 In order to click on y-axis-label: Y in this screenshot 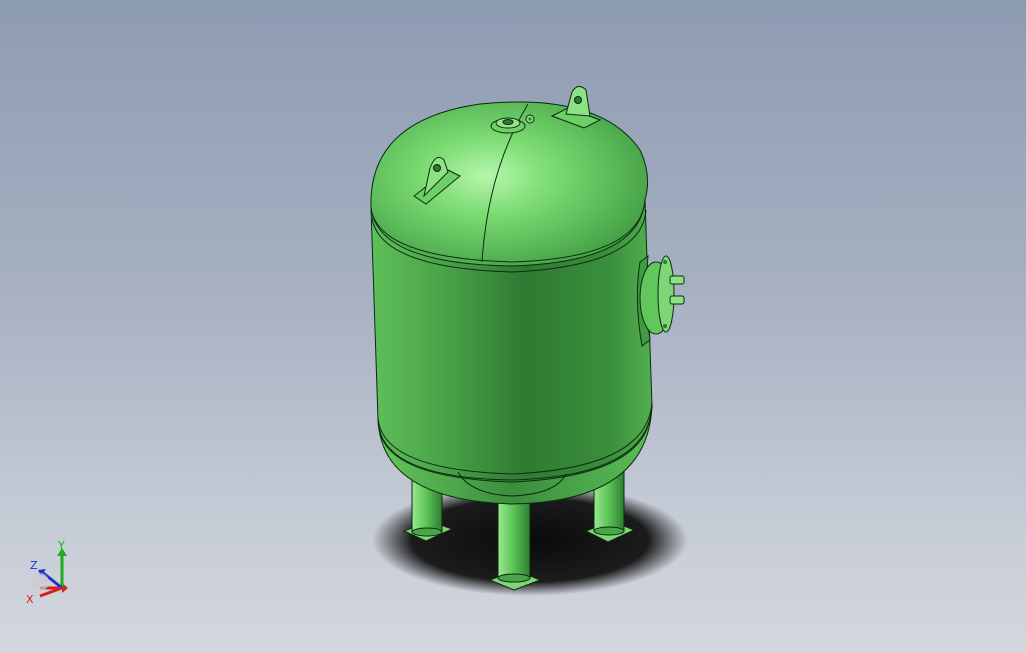, I will do `click(61, 545)`.